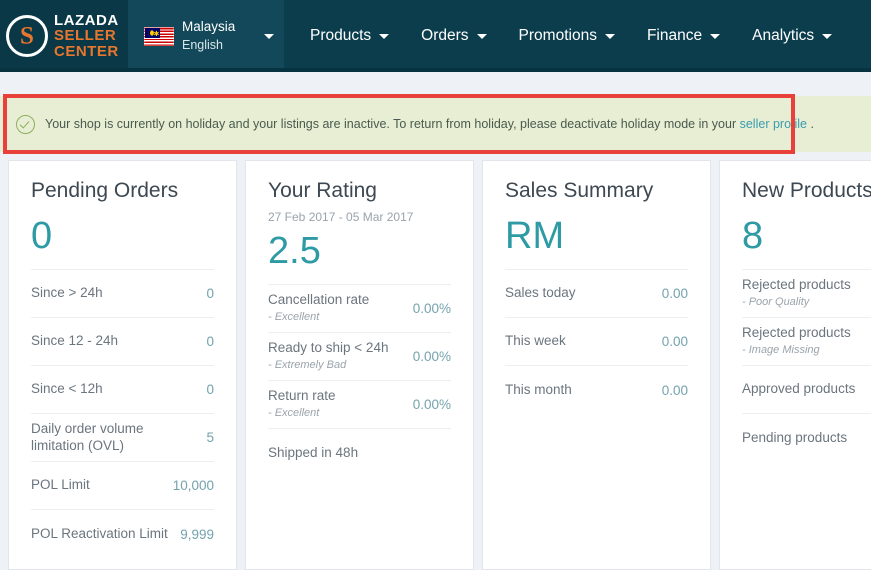 The image size is (871, 570). What do you see at coordinates (796, 293) in the screenshot?
I see `row-label: Rejected products - Poor Quality` at bounding box center [796, 293].